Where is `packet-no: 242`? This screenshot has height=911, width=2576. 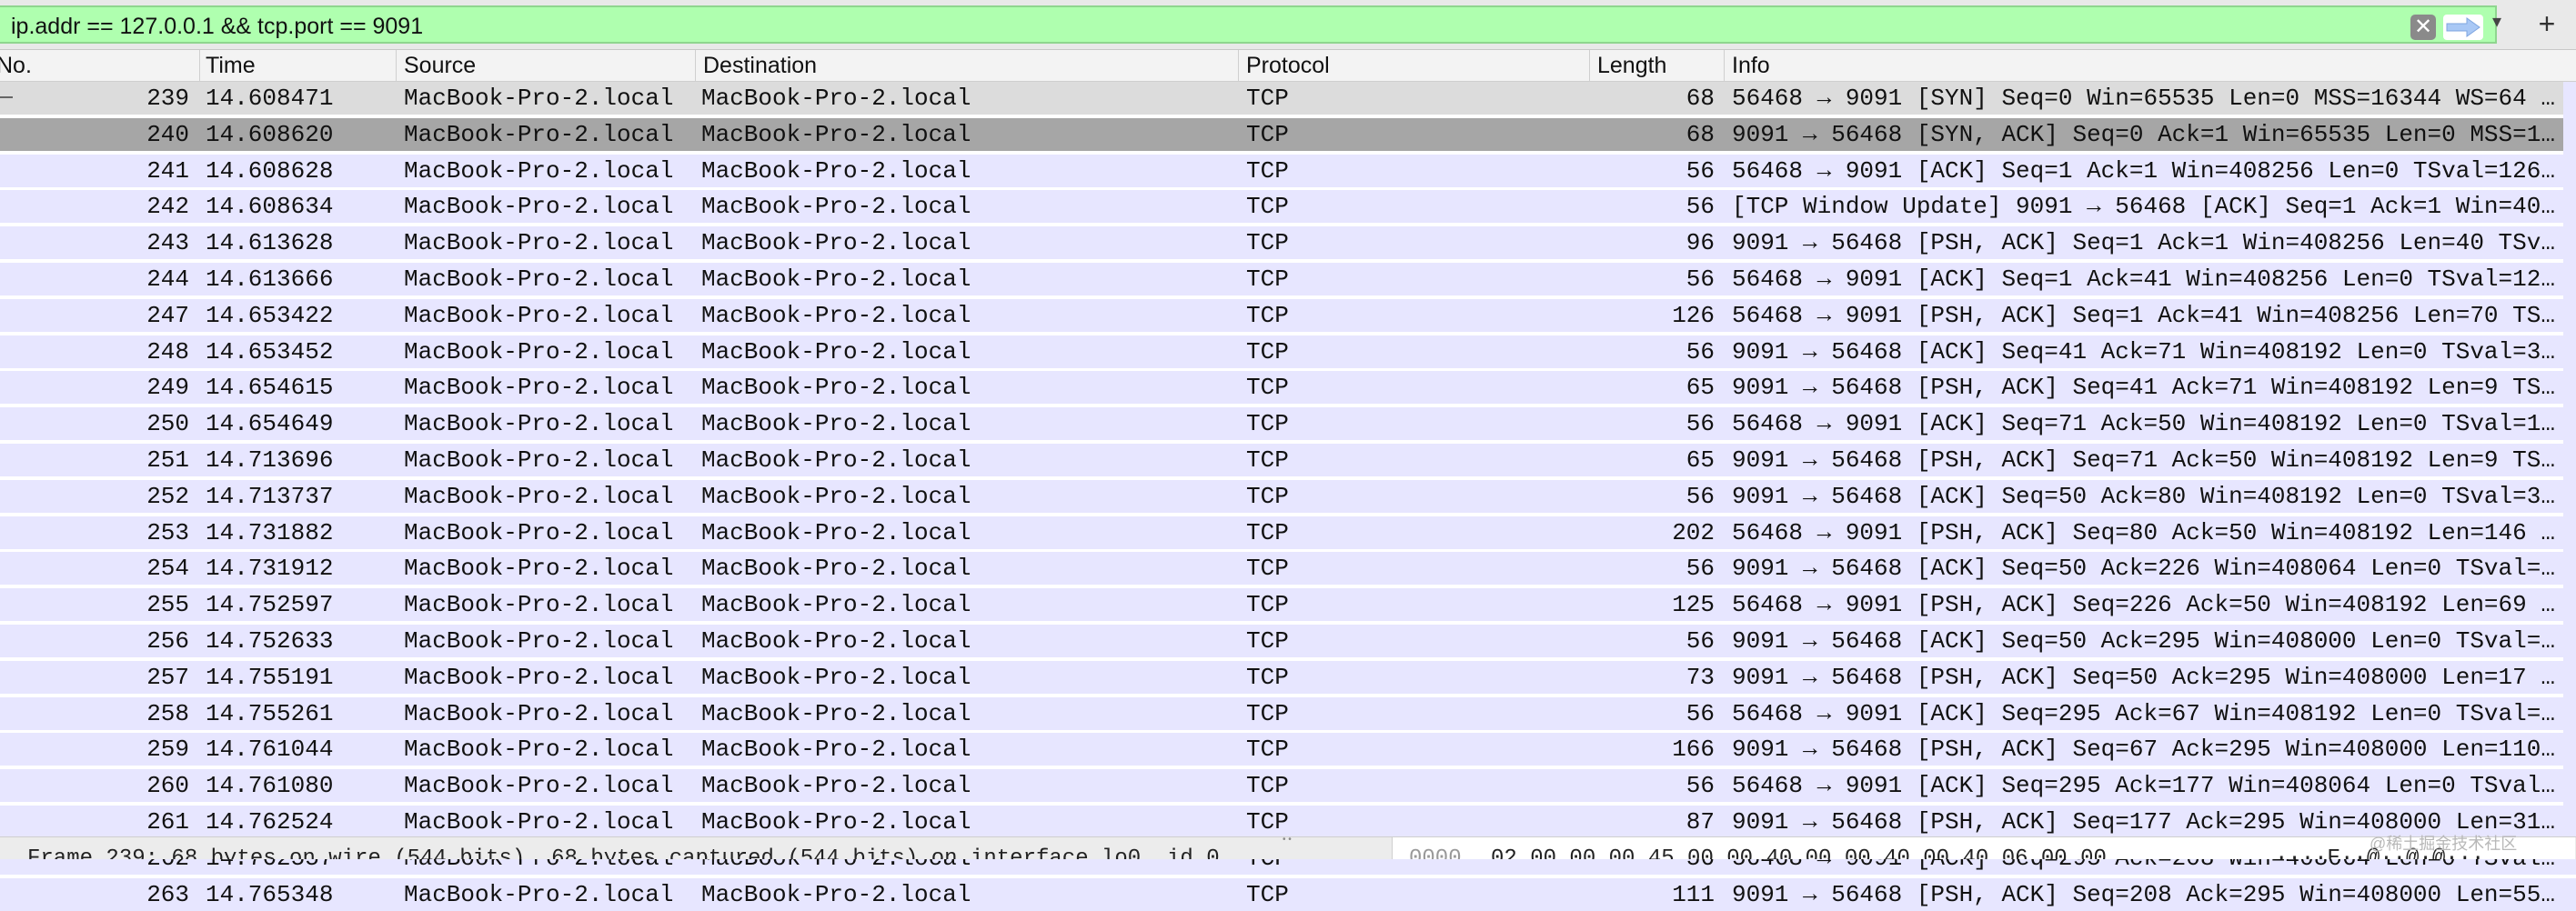 packet-no: 242 is located at coordinates (167, 207).